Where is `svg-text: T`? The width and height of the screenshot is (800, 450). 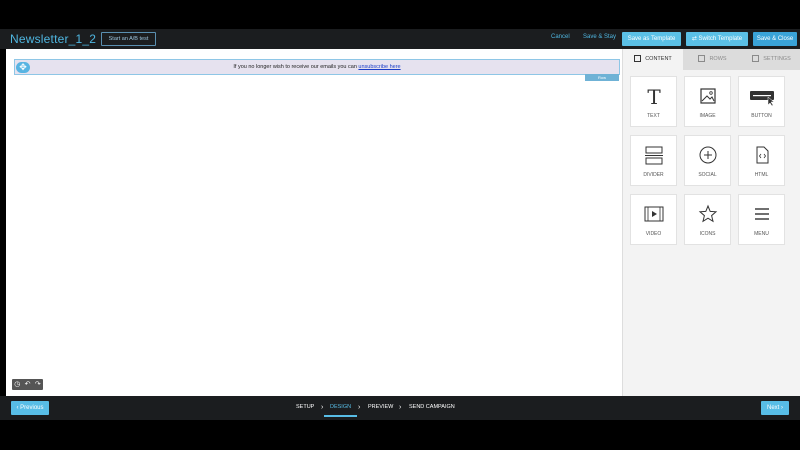
svg-text: T is located at coordinates (654, 96).